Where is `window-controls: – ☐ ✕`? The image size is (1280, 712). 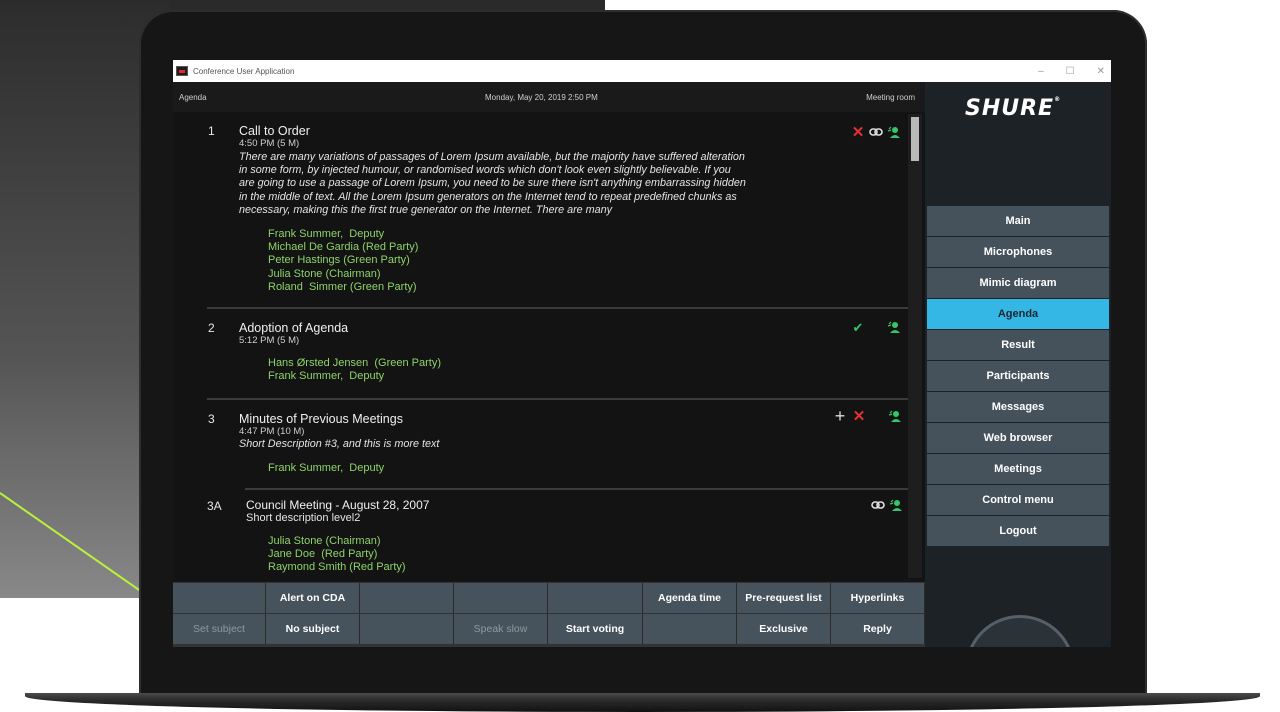
window-controls: – ☐ ✕ is located at coordinates (1071, 71).